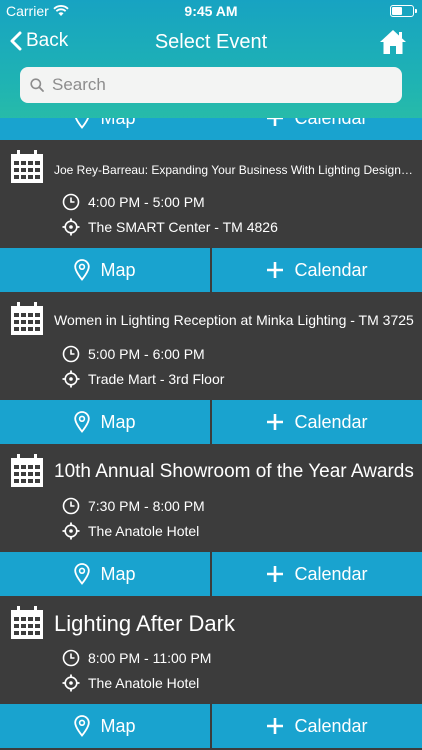 This screenshot has width=422, height=750. Describe the element at coordinates (144, 623) in the screenshot. I see `event-title: Lighting After Dark` at that location.